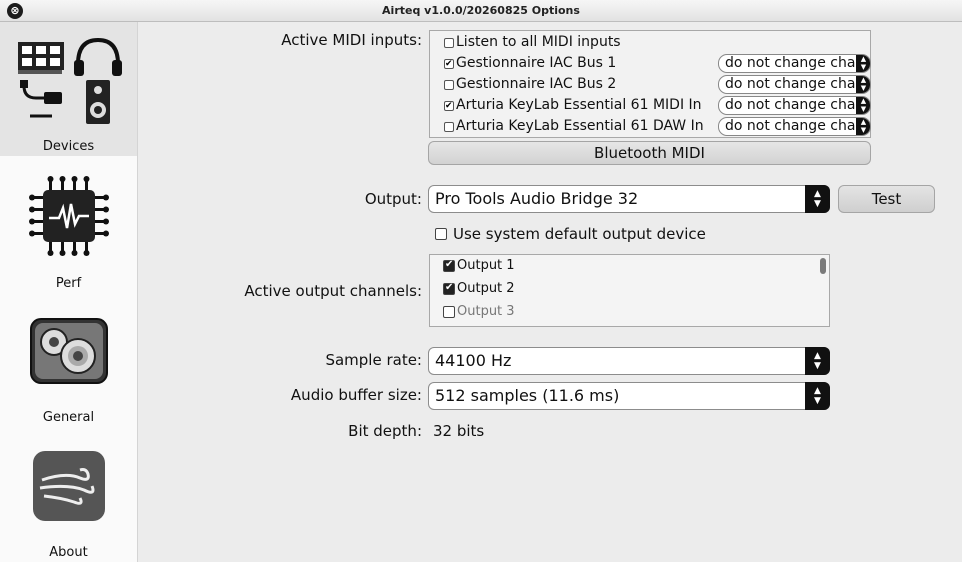 This screenshot has height=562, width=962. I want to click on midi-inputs-label: Active MIDI inputs:, so click(351, 40).